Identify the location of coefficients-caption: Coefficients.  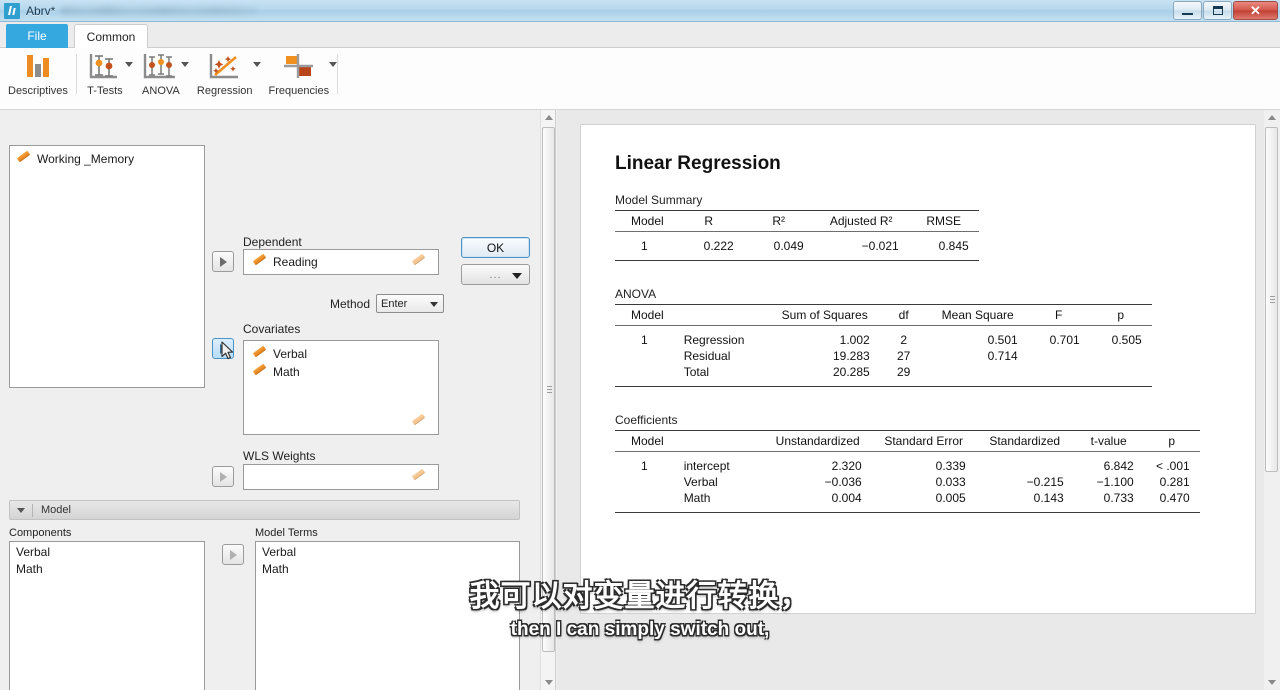
(646, 420).